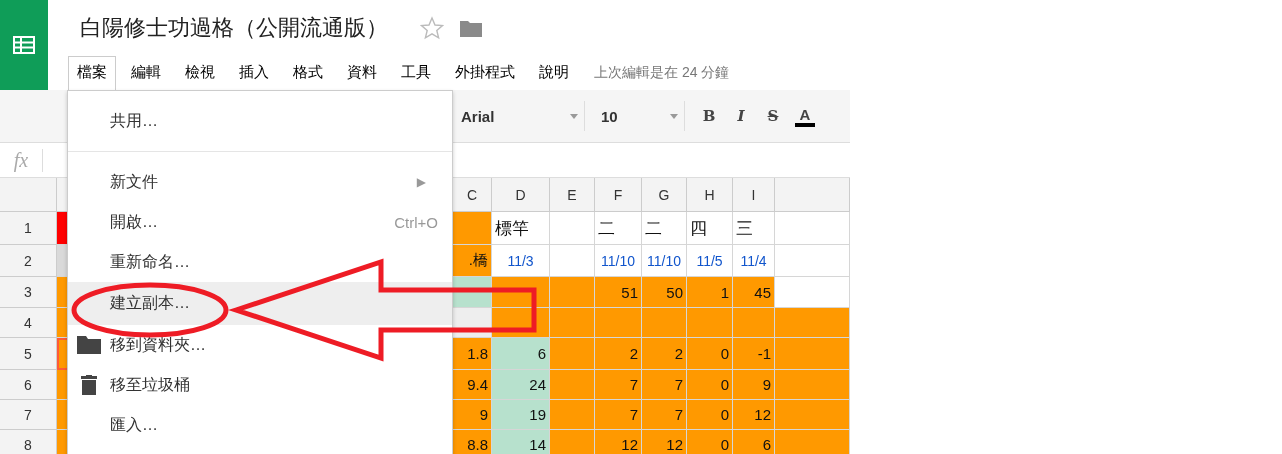  What do you see at coordinates (520, 116) in the screenshot?
I see `font-dropdown: Arial` at bounding box center [520, 116].